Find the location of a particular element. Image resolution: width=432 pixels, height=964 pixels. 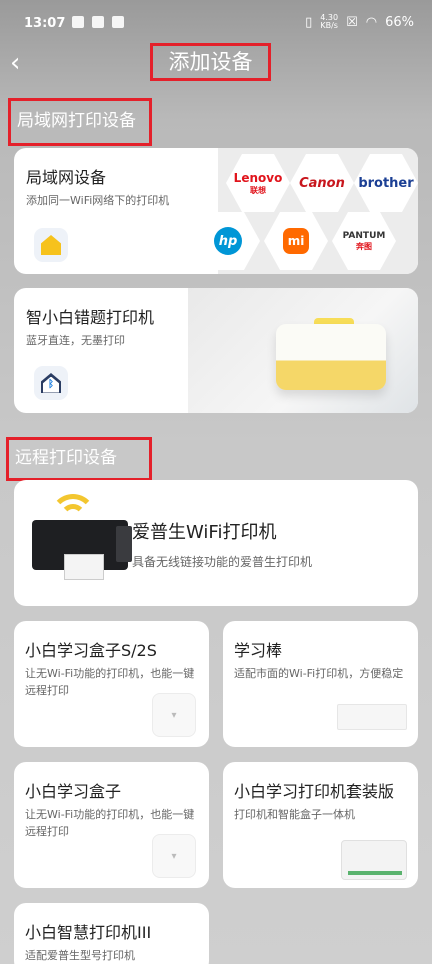

lenovo-cn-label: 联想 is located at coordinates (257, 190).